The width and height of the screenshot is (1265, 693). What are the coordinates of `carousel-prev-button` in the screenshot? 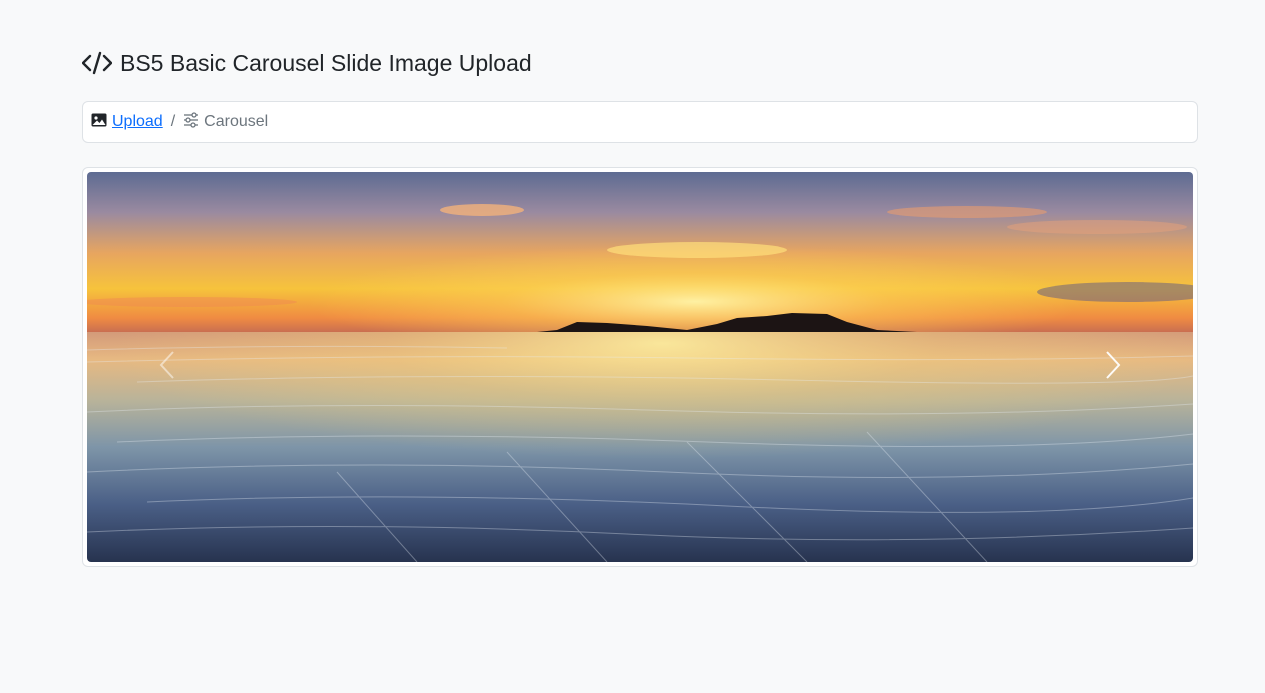 It's located at (167, 367).